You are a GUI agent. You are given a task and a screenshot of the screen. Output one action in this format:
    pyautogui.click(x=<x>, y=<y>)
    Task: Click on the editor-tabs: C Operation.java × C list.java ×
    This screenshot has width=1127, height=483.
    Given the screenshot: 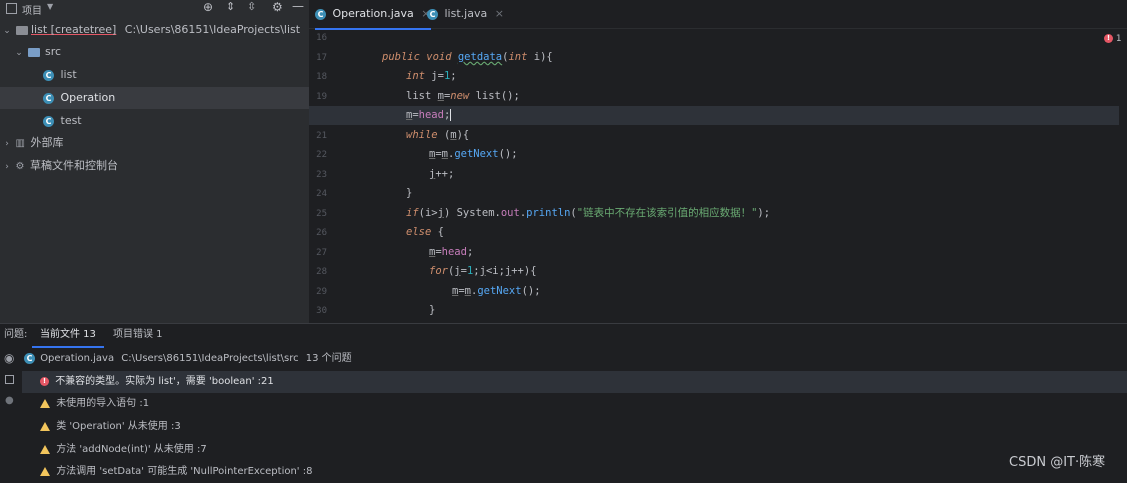 What is the action you would take?
    pyautogui.click(x=718, y=15)
    